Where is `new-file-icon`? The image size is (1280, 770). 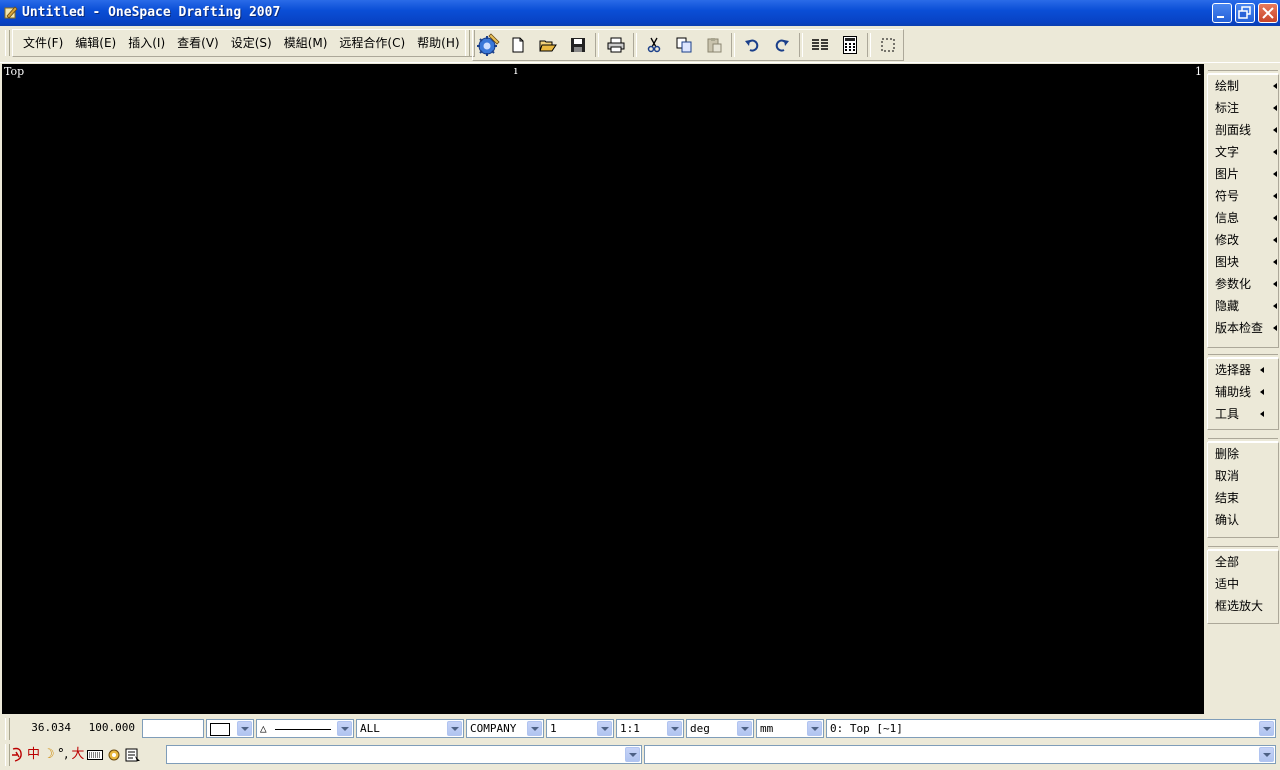
new-file-icon is located at coordinates (518, 45).